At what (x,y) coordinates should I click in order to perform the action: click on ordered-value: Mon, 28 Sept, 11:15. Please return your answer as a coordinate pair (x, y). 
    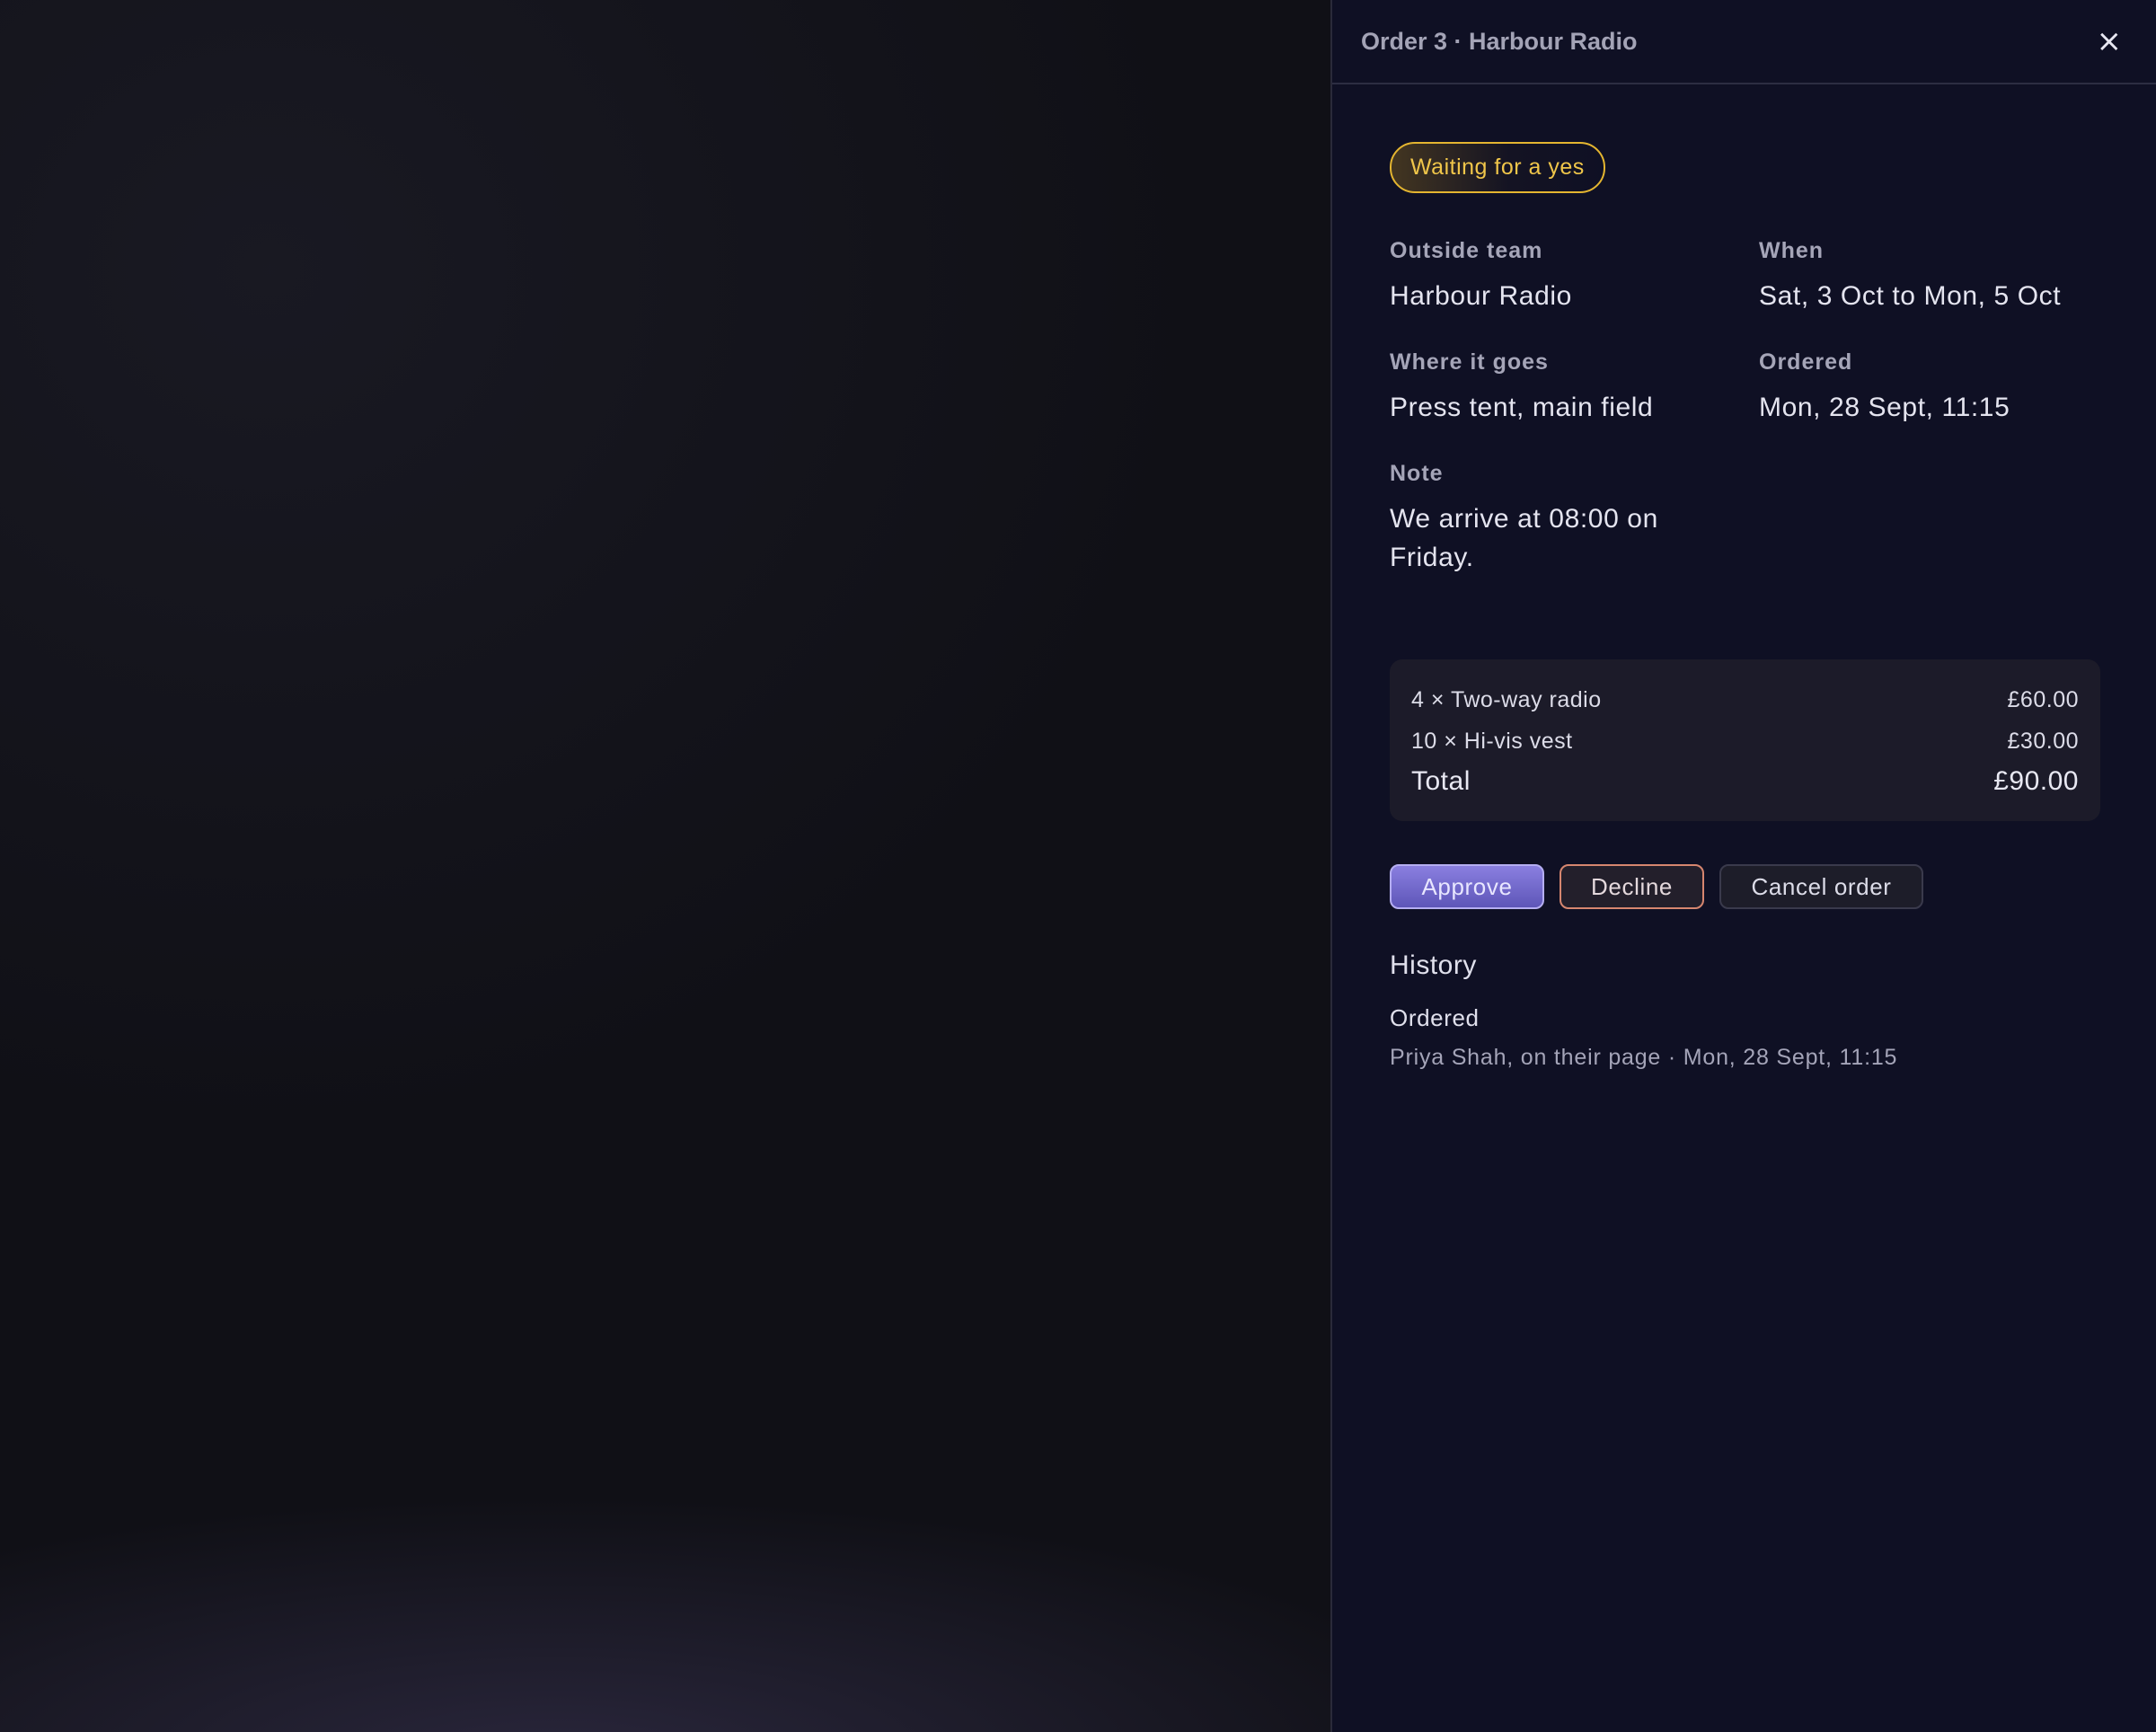
    Looking at the image, I should click on (1885, 407).